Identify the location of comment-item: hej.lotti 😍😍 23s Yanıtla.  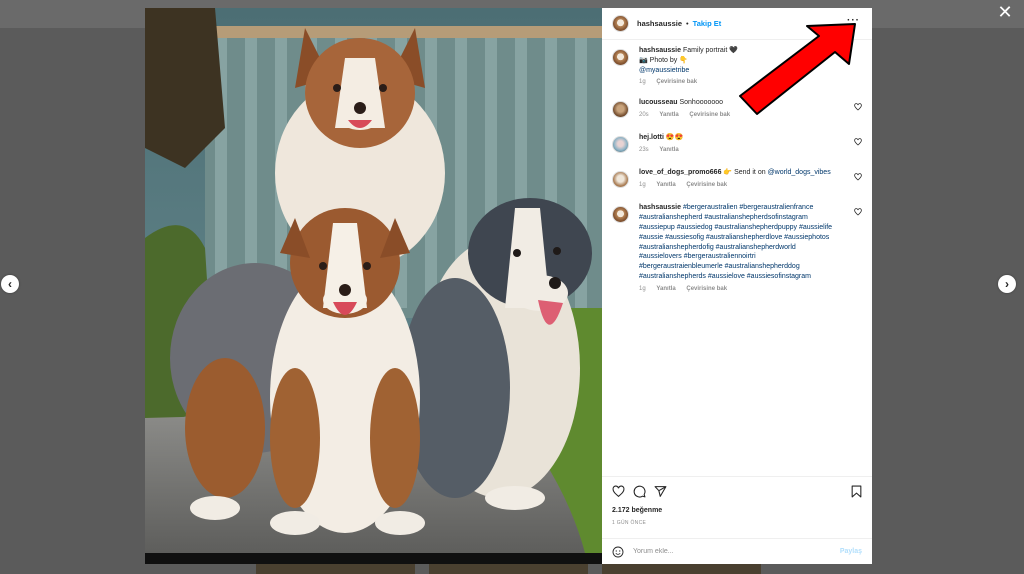
(737, 143).